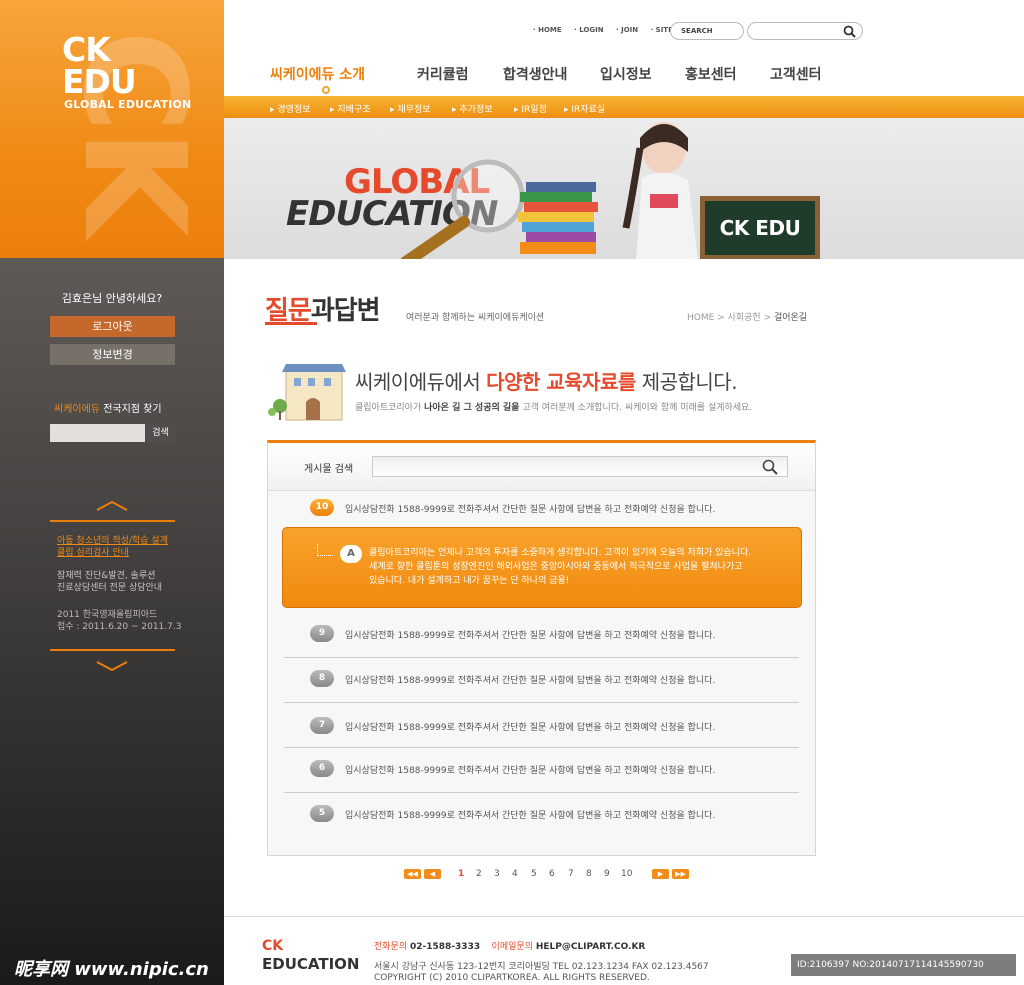 The height and width of the screenshot is (985, 1024). What do you see at coordinates (461, 874) in the screenshot?
I see `page-link-current: 1` at bounding box center [461, 874].